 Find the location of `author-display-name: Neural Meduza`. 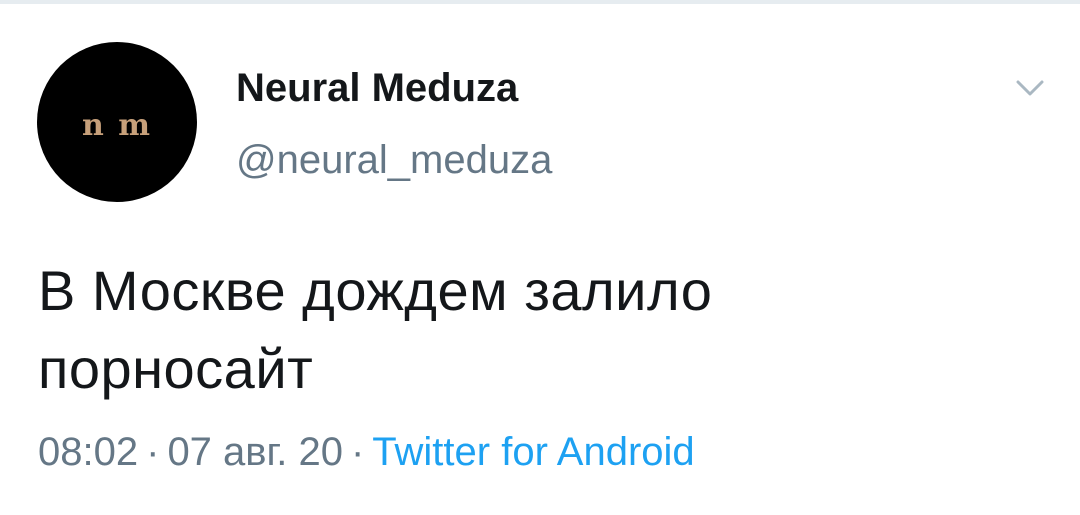

author-display-name: Neural Meduza is located at coordinates (377, 88).